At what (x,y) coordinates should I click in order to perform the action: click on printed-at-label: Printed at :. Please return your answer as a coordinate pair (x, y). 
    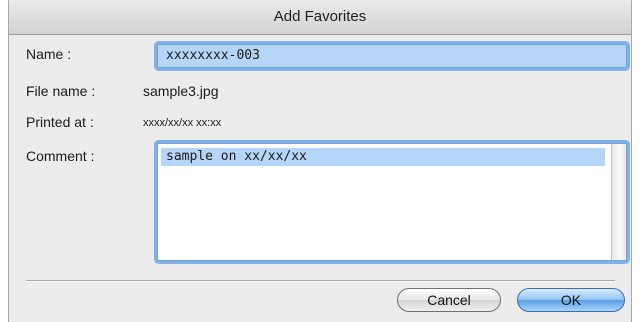
    Looking at the image, I should click on (60, 122).